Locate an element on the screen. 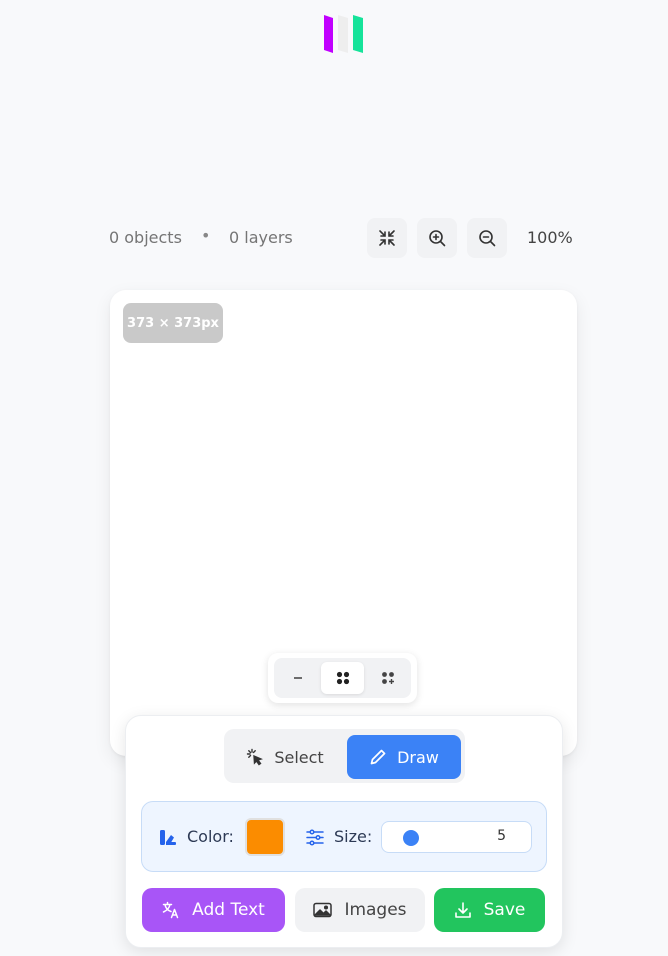  zoom-out-button is located at coordinates (487, 238).